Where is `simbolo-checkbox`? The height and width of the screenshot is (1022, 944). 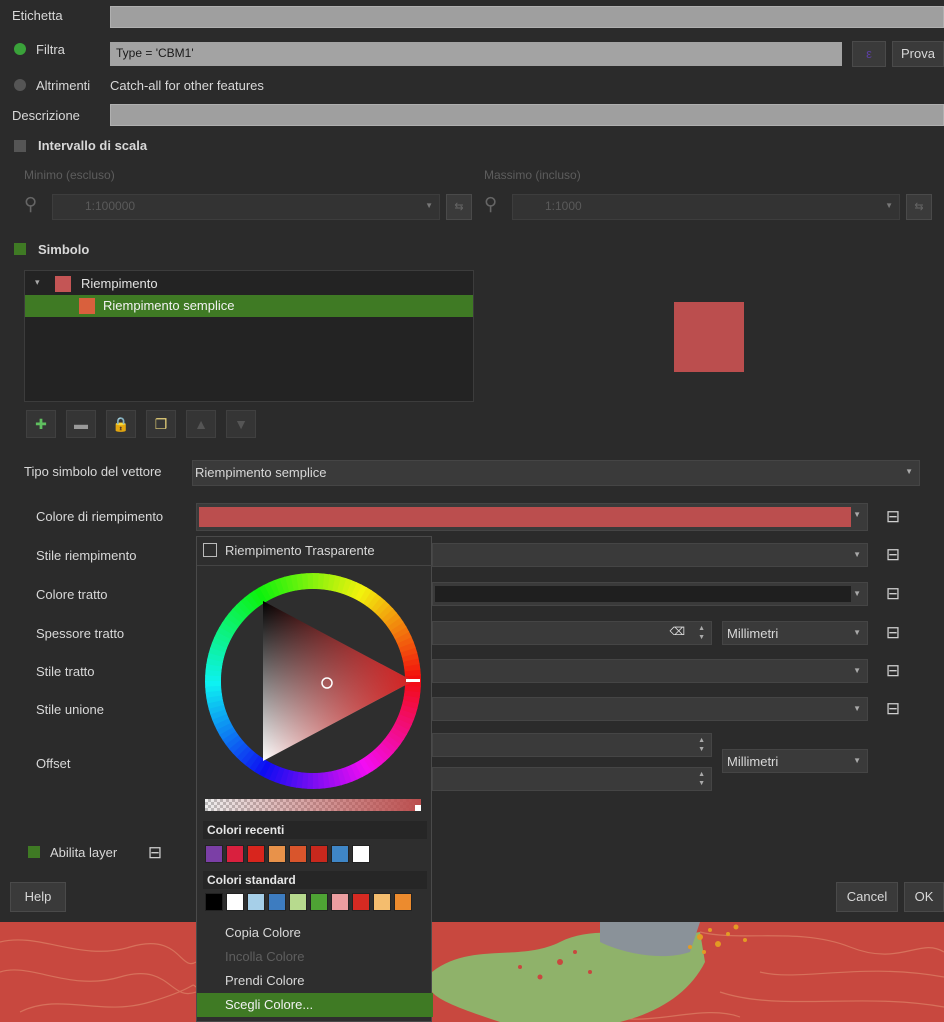
simbolo-checkbox is located at coordinates (20, 249).